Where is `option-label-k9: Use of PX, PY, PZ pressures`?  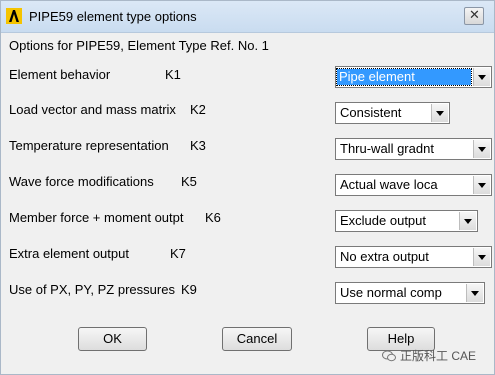 option-label-k9: Use of PX, PY, PZ pressures is located at coordinates (92, 289).